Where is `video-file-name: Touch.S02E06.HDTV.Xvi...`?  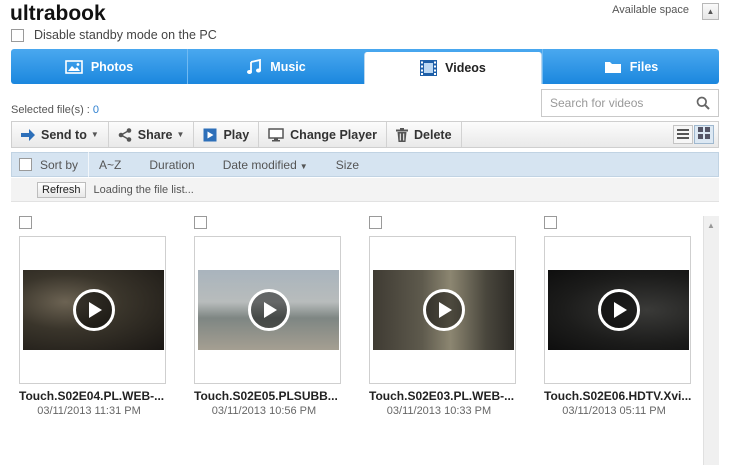 video-file-name: Touch.S02E06.HDTV.Xvi... is located at coordinates (618, 396).